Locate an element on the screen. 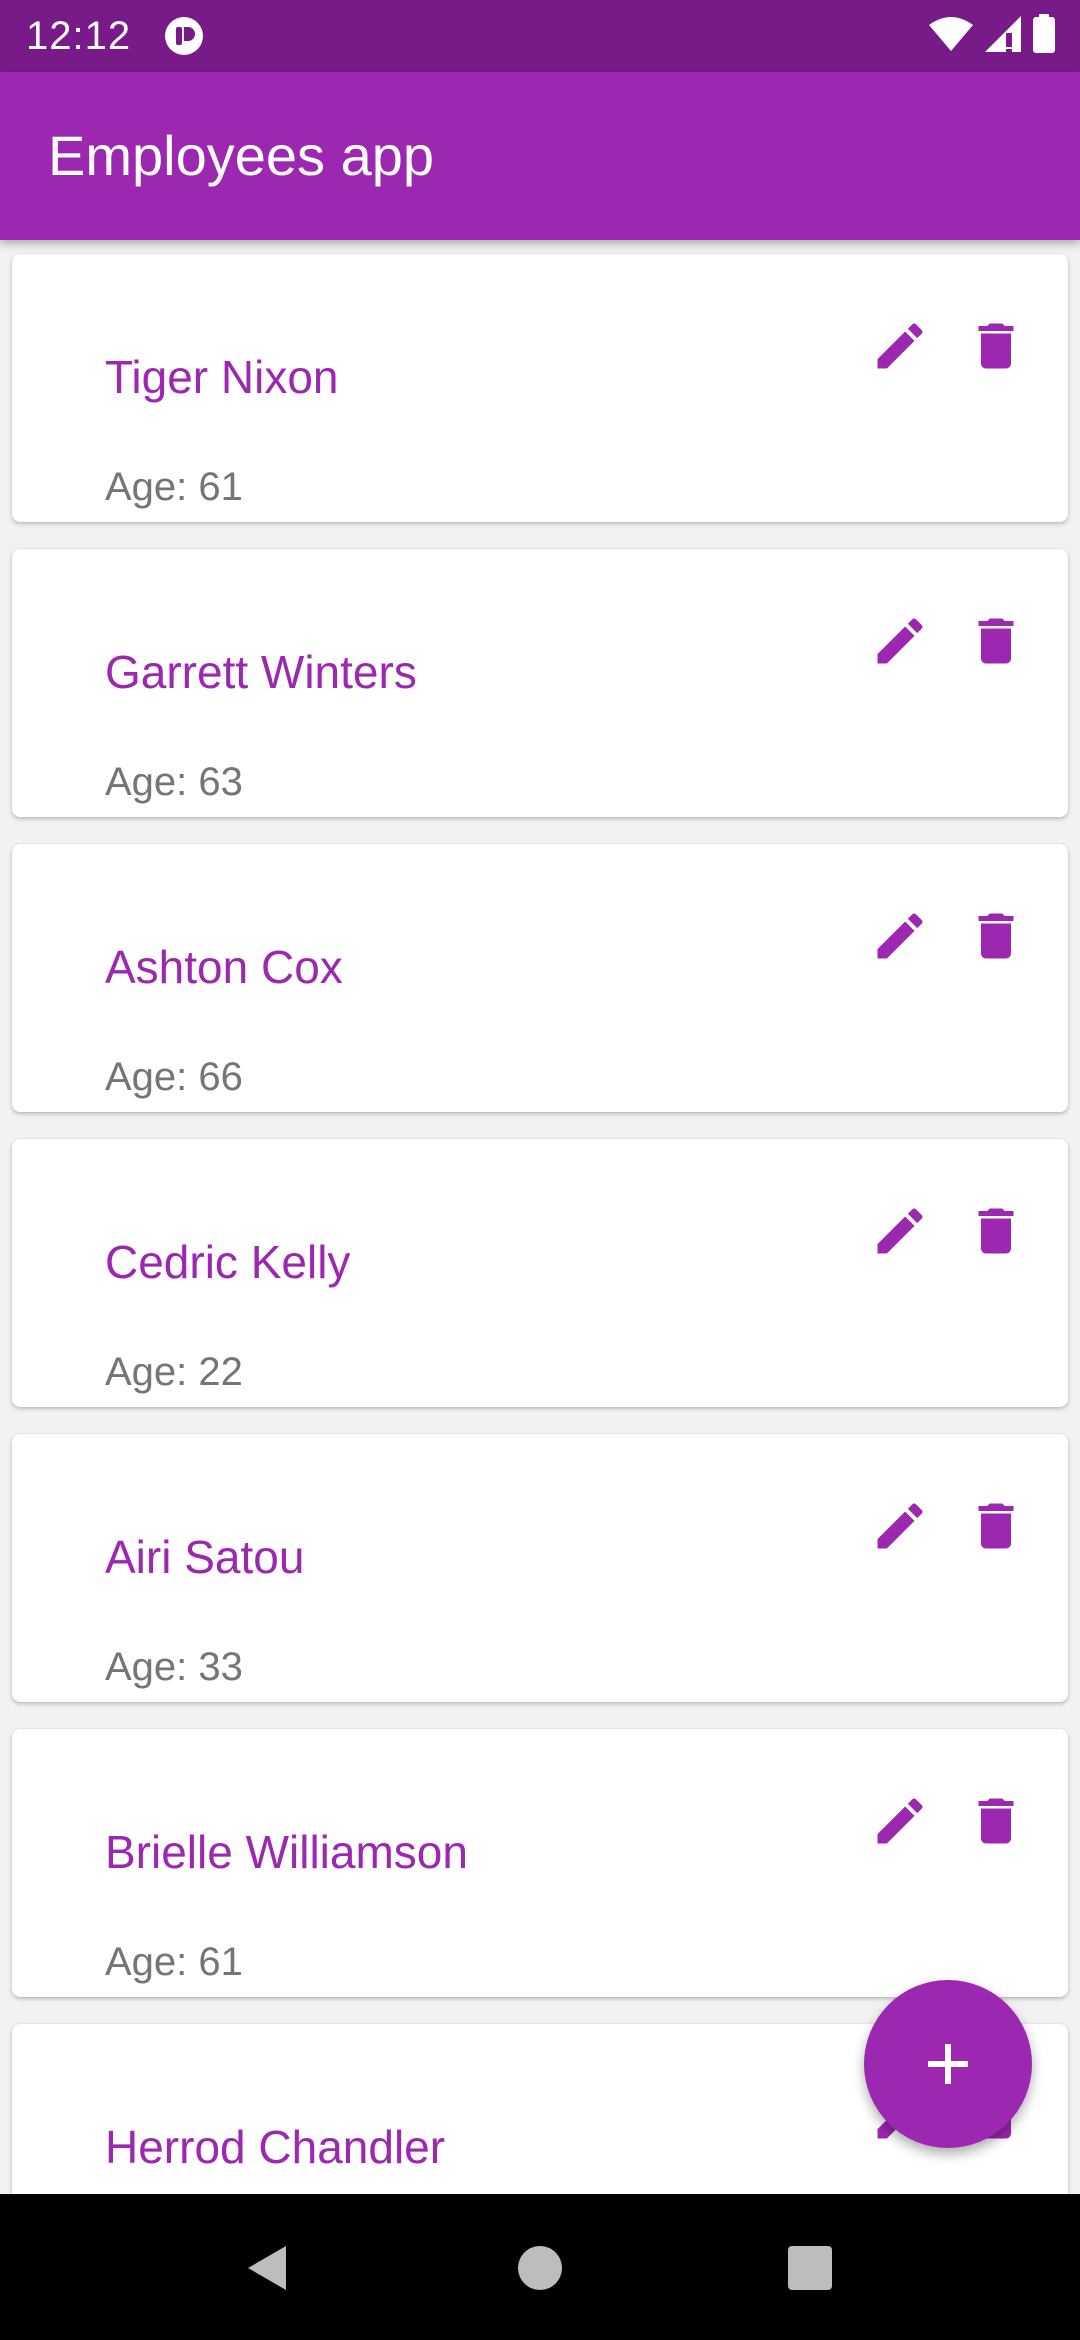  employee-name: Garrett Winters is located at coordinates (261, 672).